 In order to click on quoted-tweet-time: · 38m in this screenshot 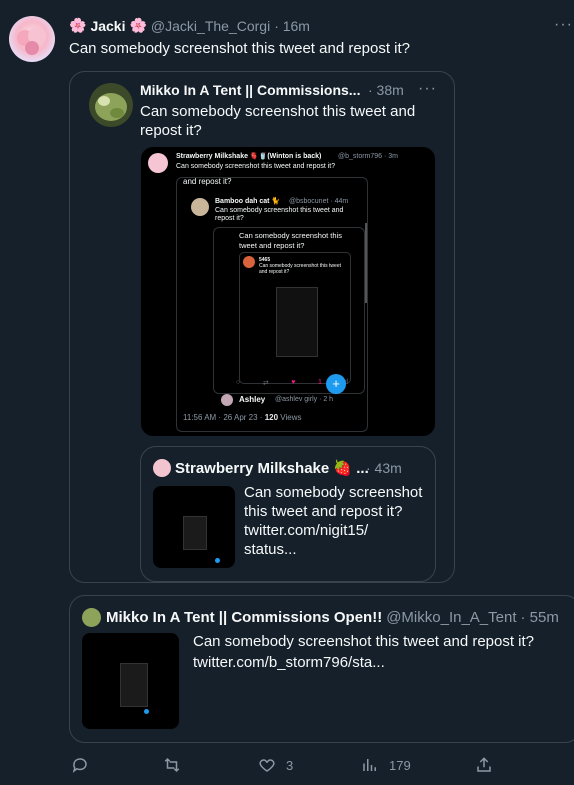, I will do `click(386, 90)`.